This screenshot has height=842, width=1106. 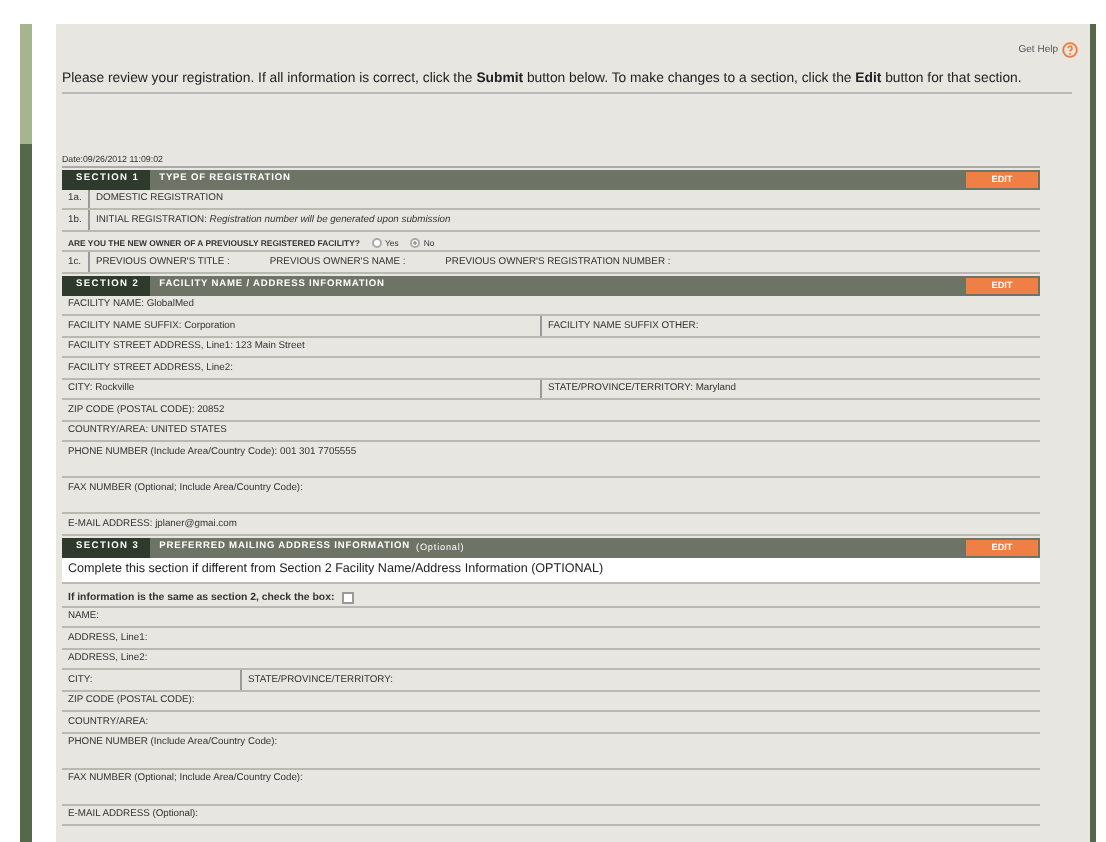 I want to click on help-icon, so click(x=1070, y=50).